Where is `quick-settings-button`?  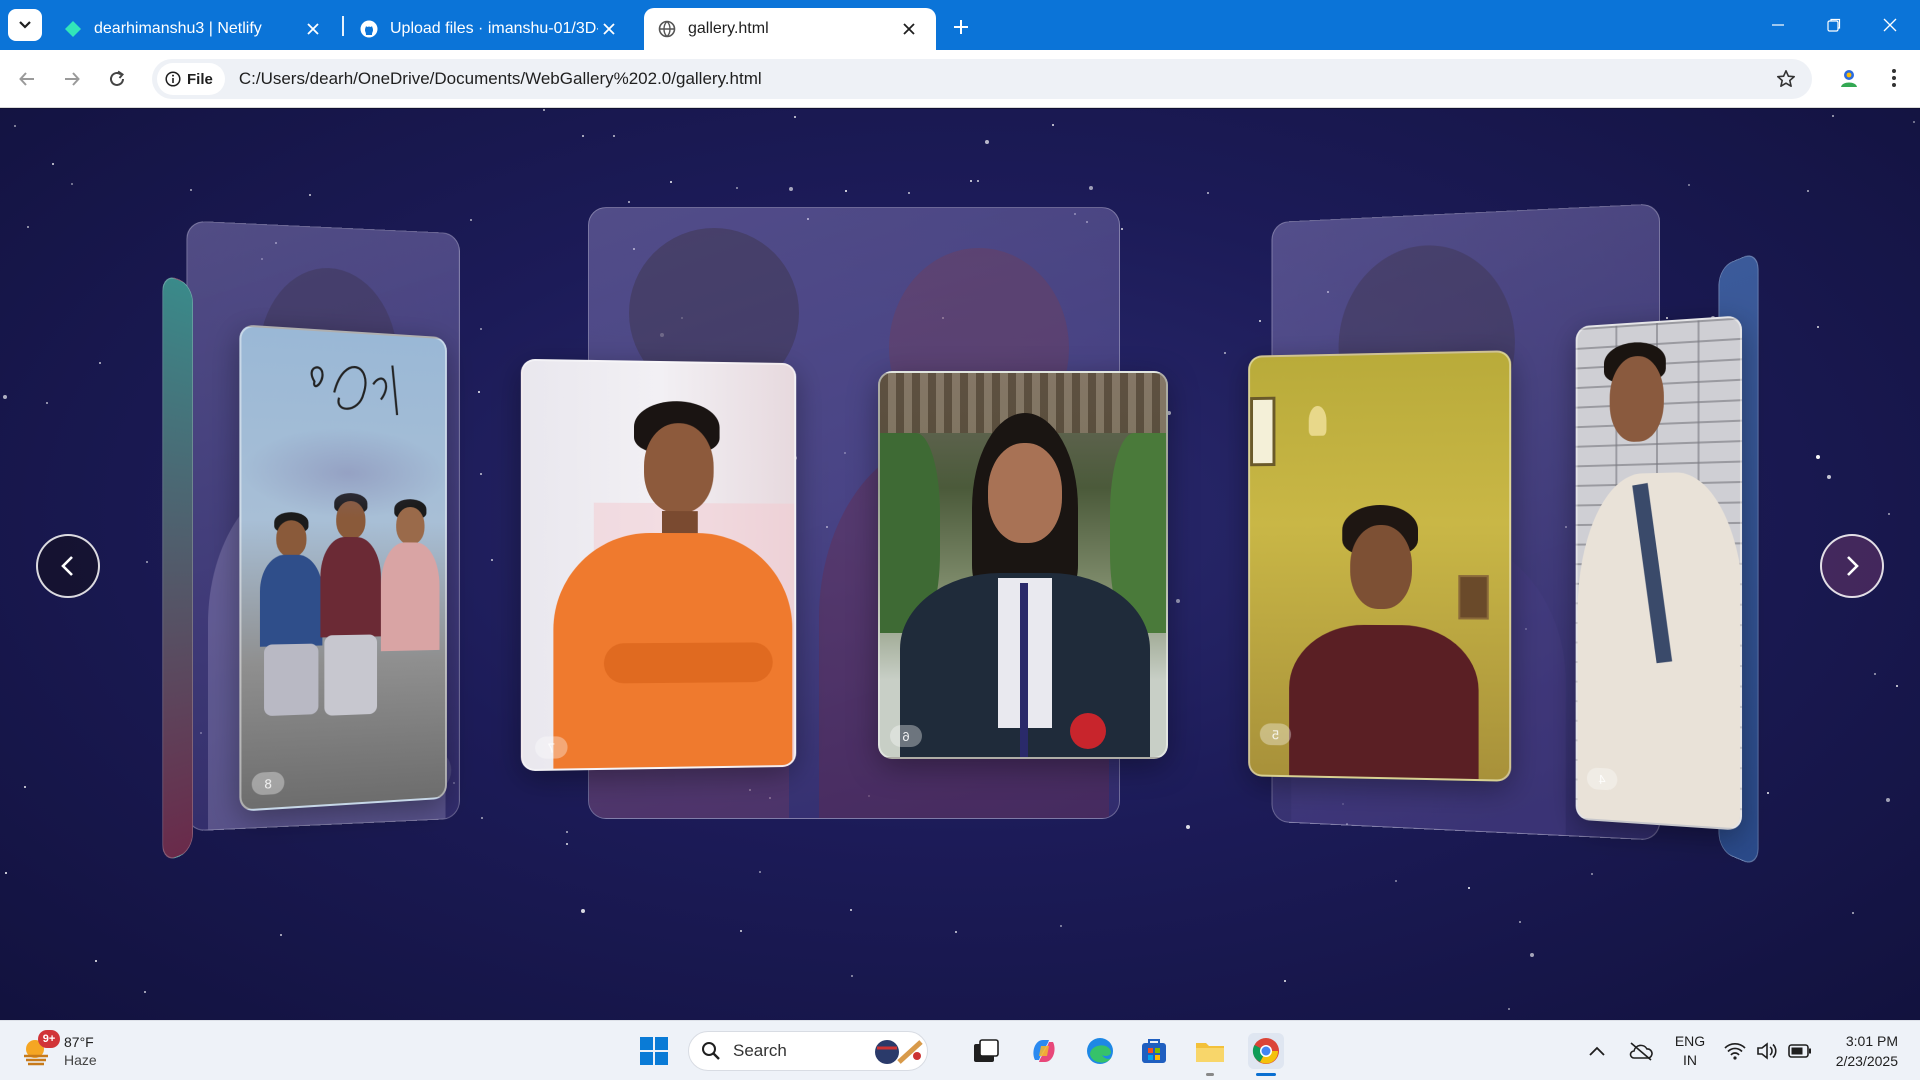
quick-settings-button is located at coordinates (1768, 1050).